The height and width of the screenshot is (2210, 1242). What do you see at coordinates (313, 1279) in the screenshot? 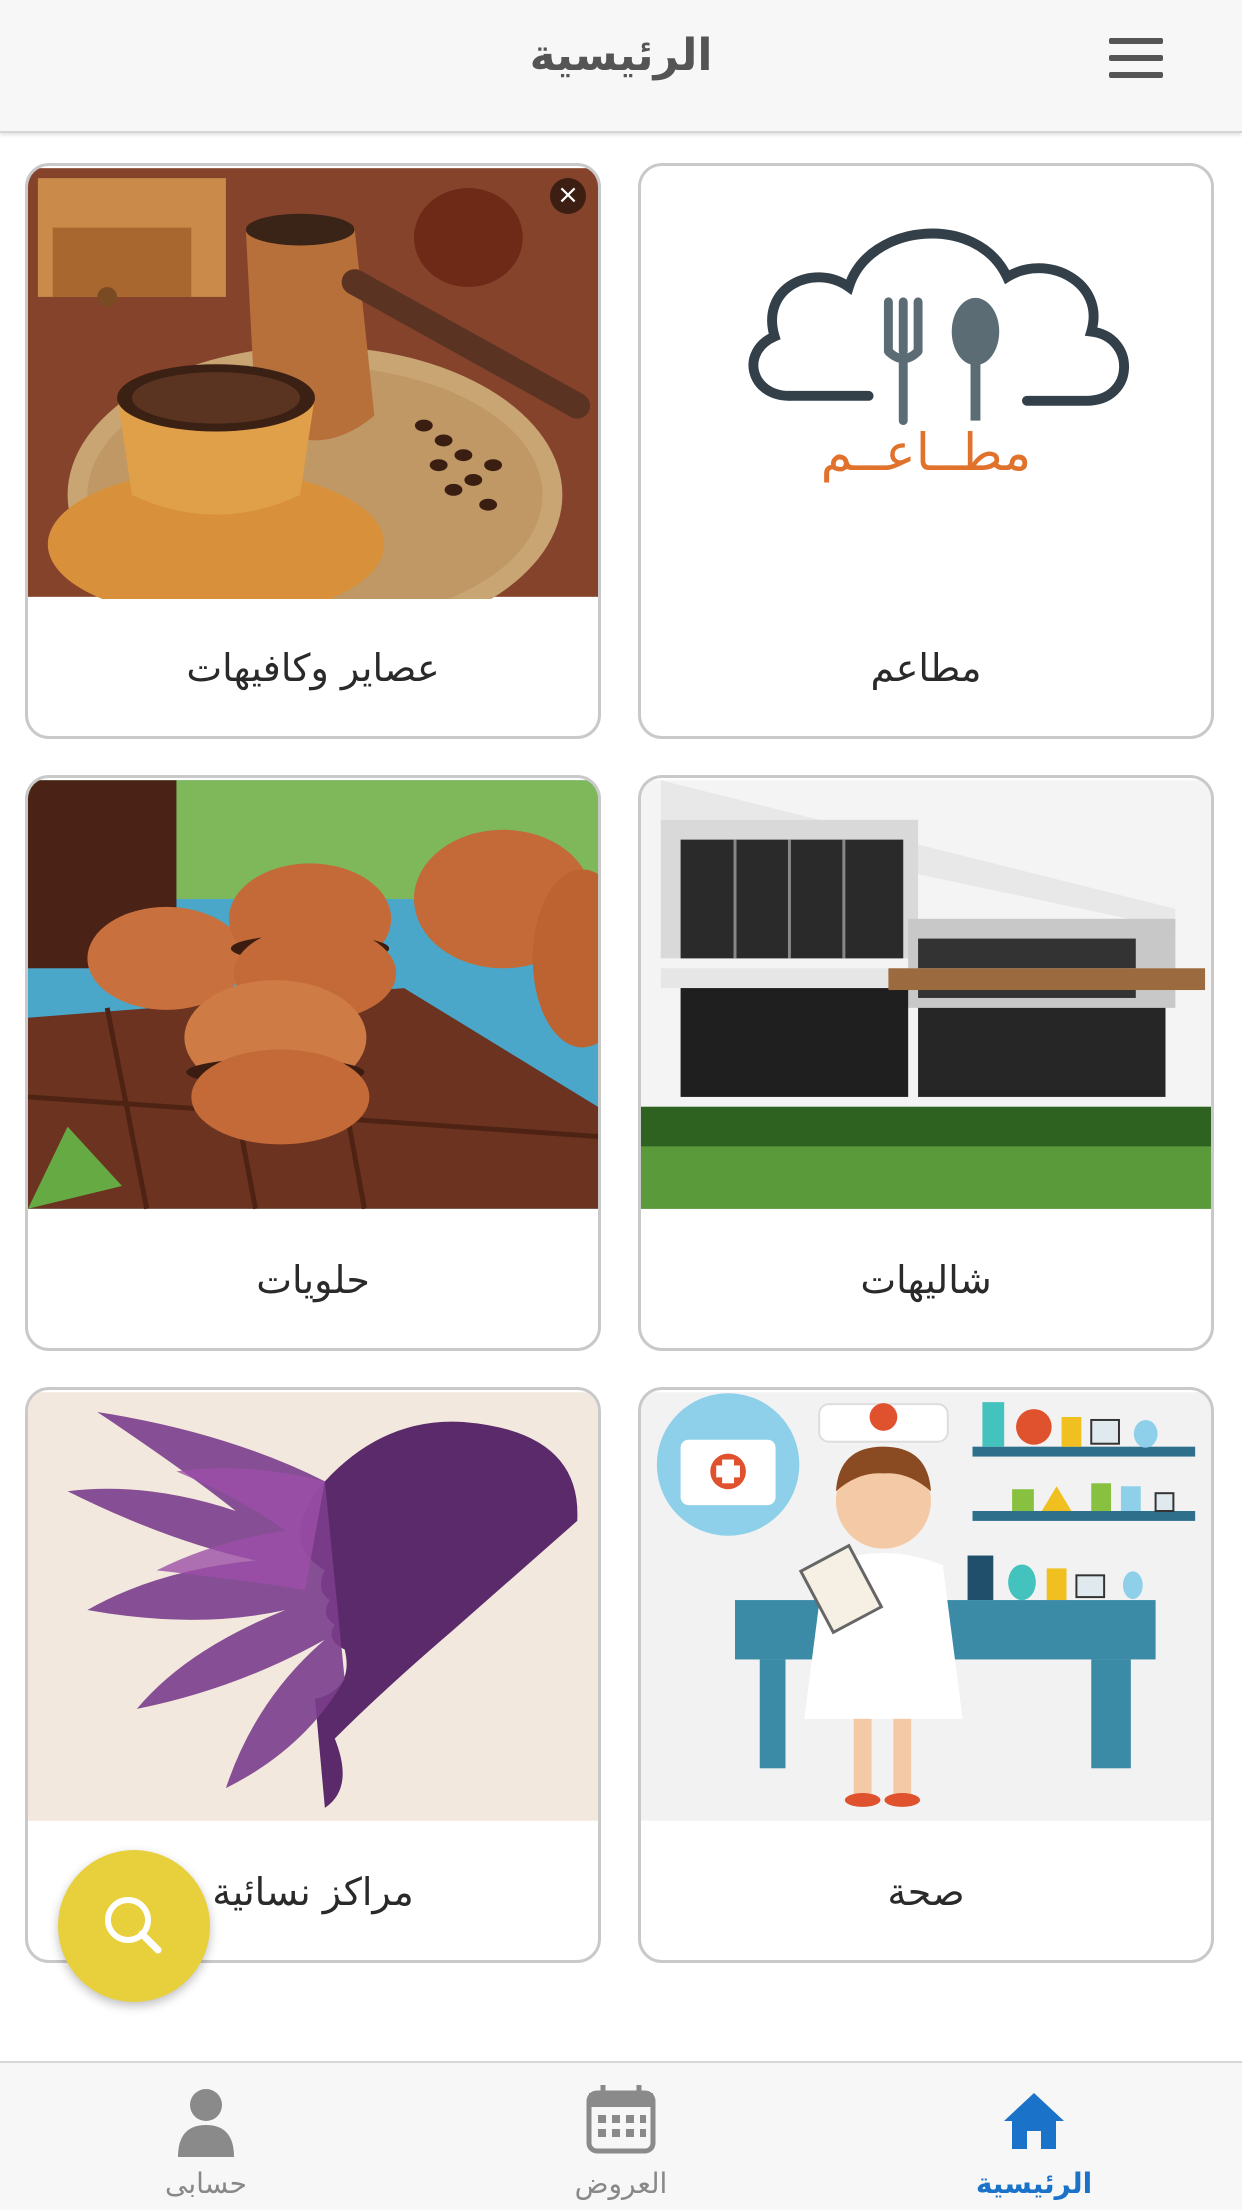
I see `category-label: حلويات` at bounding box center [313, 1279].